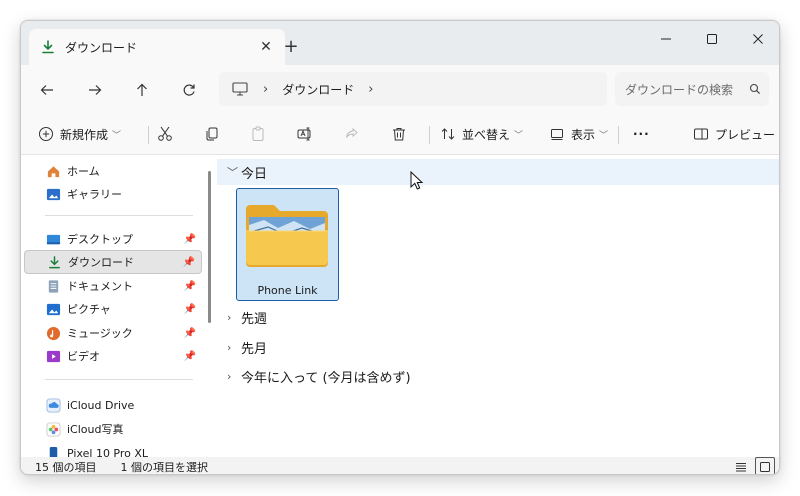 The image size is (800, 496). What do you see at coordinates (101, 262) in the screenshot?
I see `sidebar-item-label: ダウンロード` at bounding box center [101, 262].